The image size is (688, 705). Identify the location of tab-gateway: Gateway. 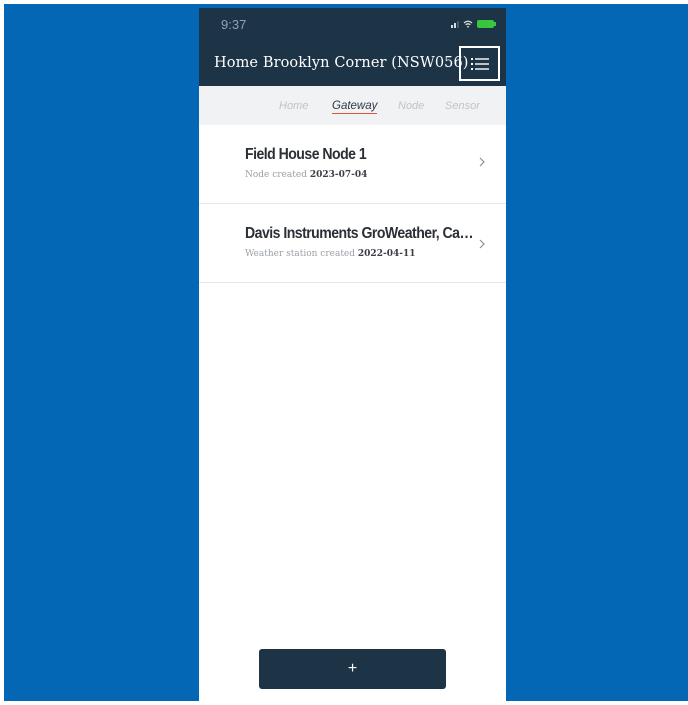
(355, 107).